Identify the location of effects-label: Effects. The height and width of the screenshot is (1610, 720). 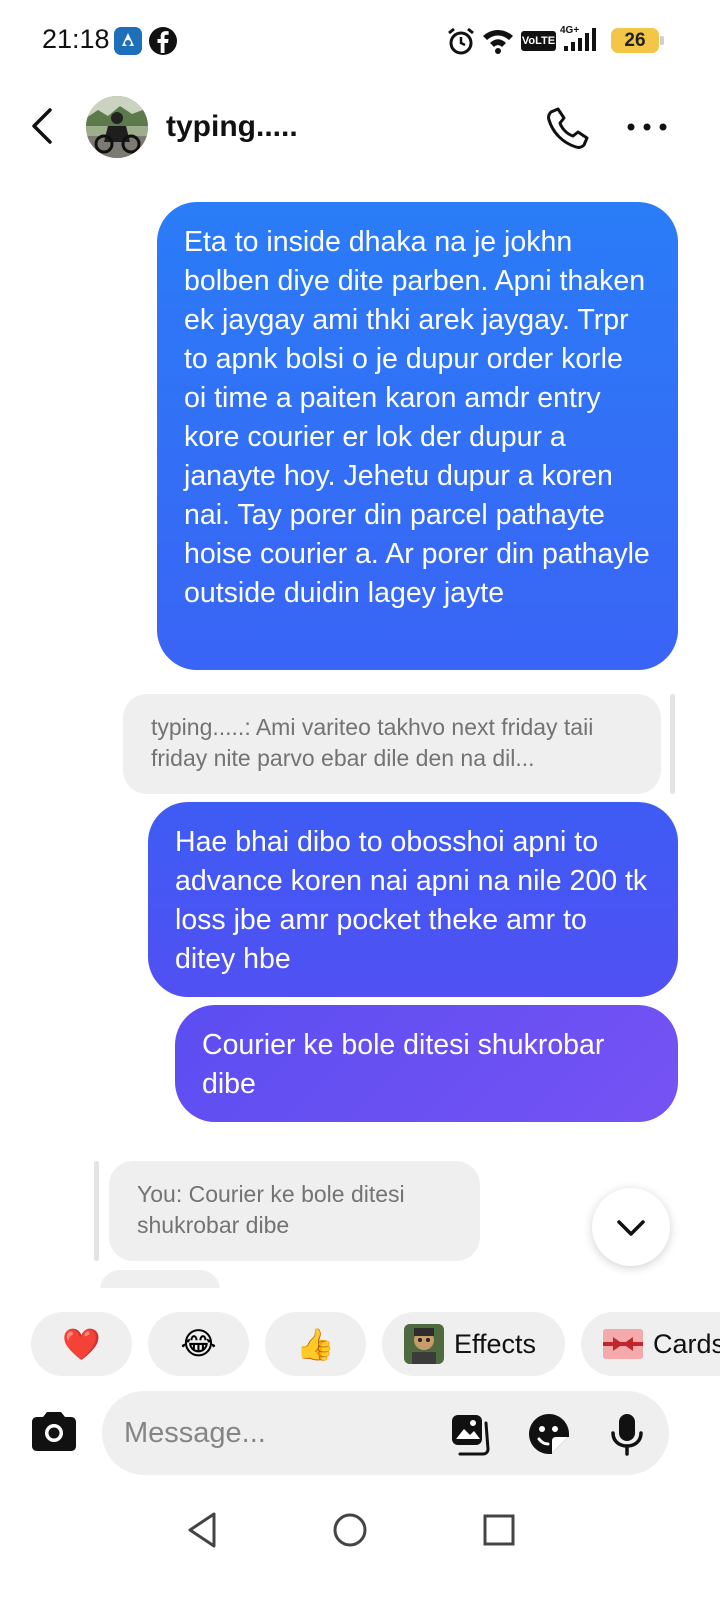
(495, 1343).